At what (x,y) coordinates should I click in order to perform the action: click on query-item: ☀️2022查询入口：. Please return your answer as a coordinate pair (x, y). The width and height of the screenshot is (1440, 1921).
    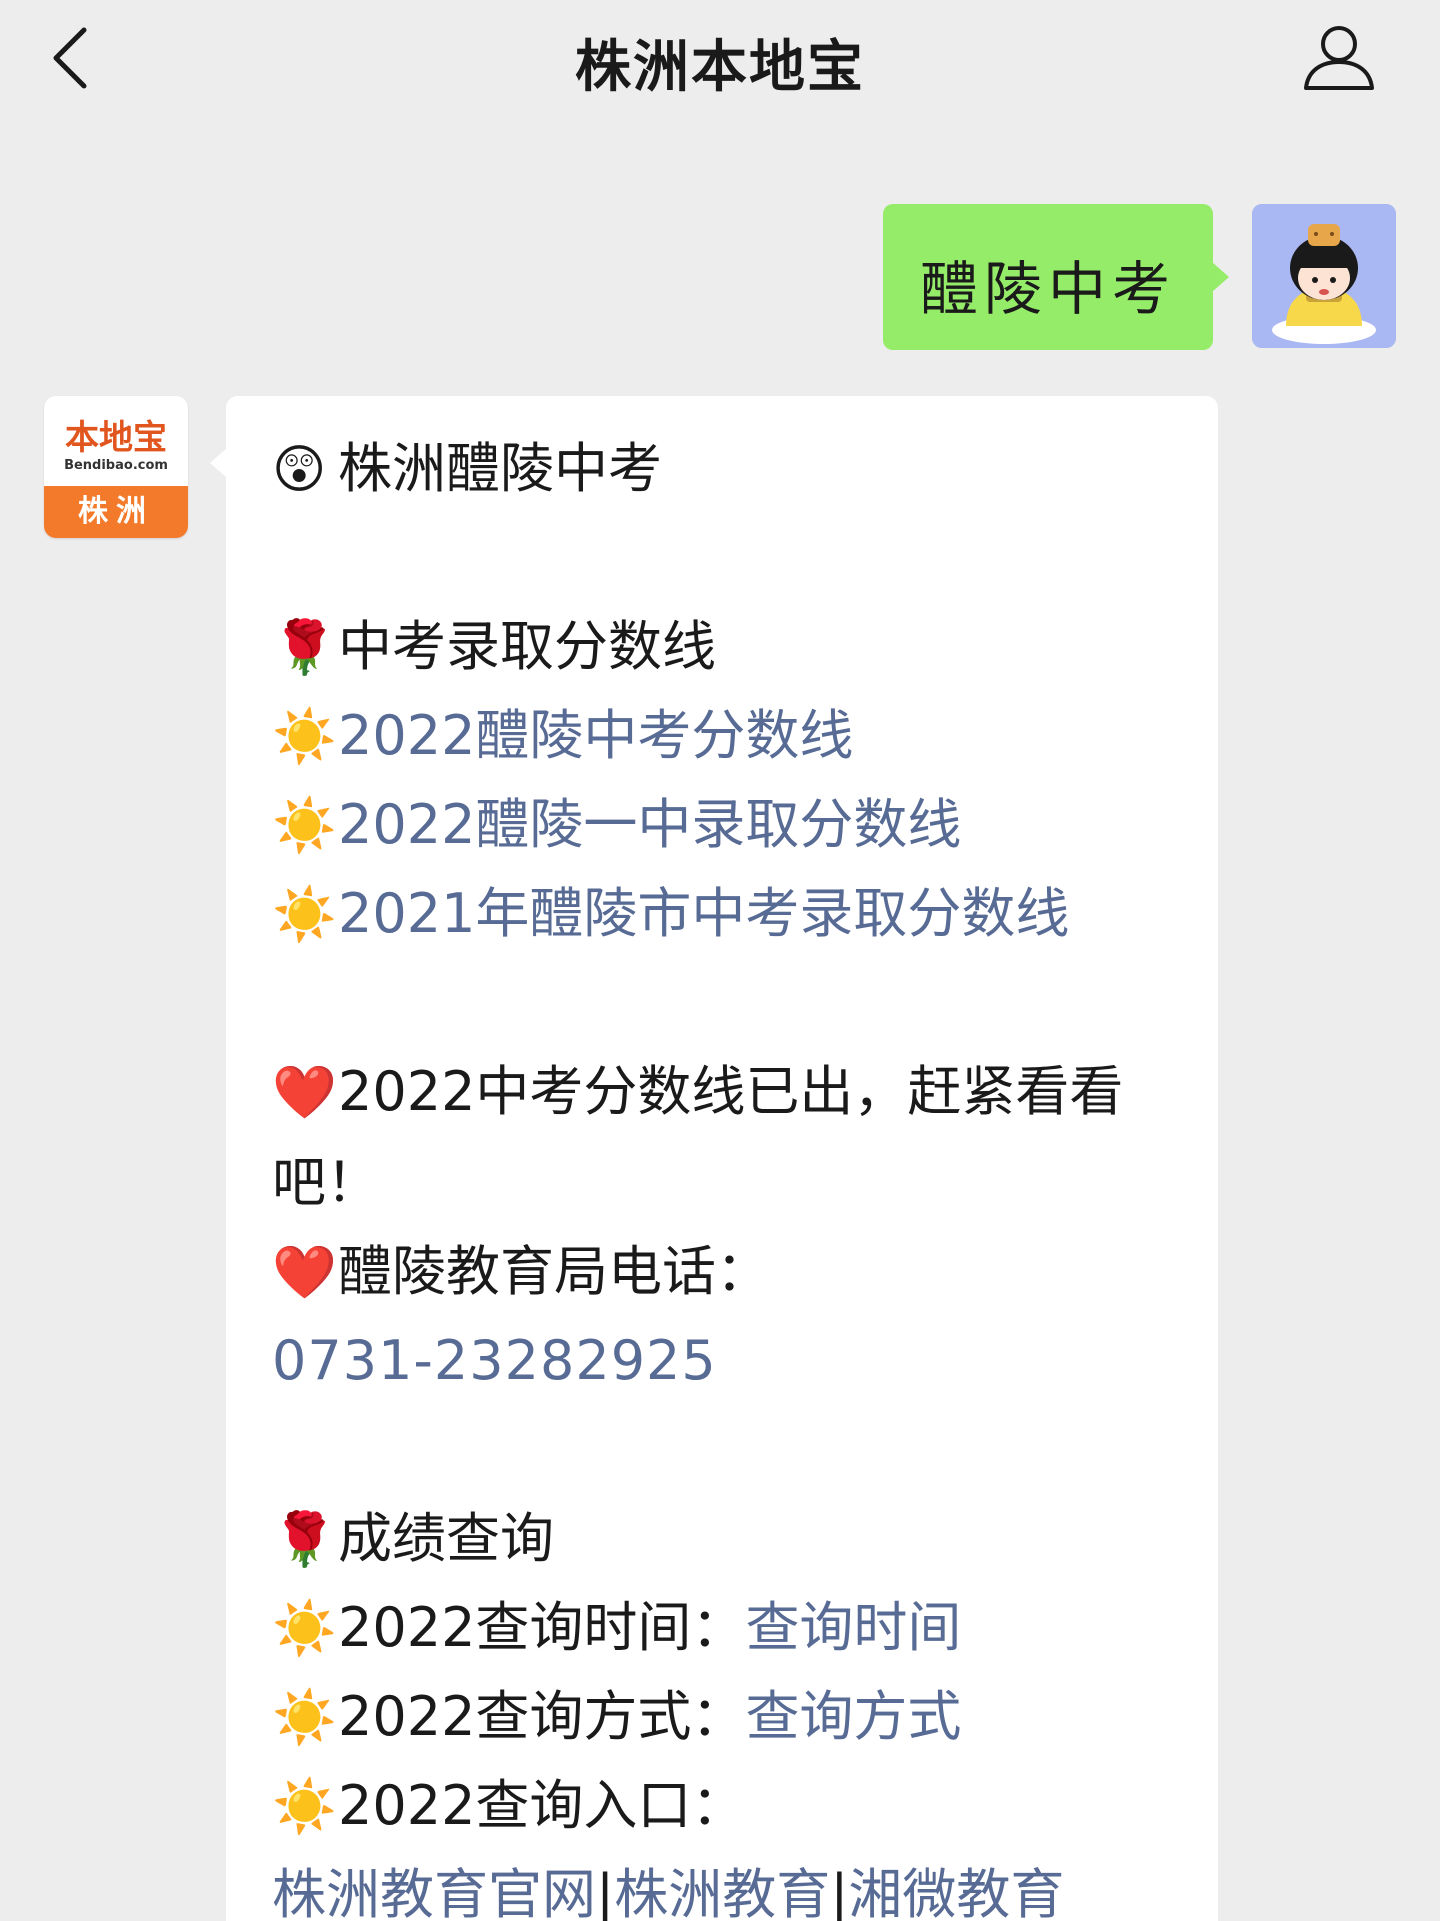
    Looking at the image, I should click on (732, 1805).